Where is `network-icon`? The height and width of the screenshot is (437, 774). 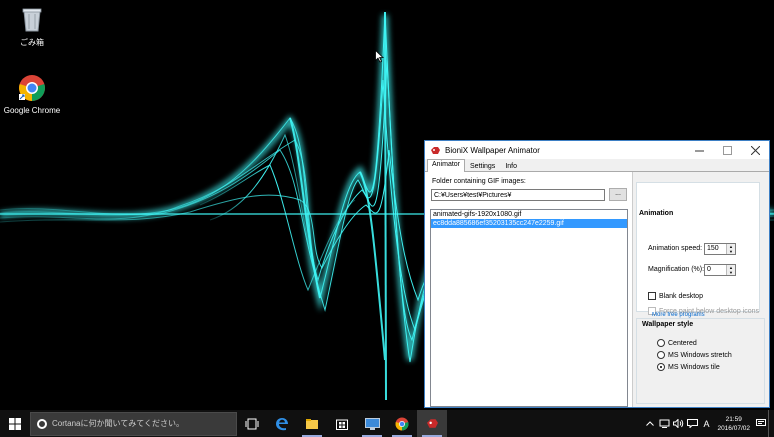
network-icon is located at coordinates (664, 423).